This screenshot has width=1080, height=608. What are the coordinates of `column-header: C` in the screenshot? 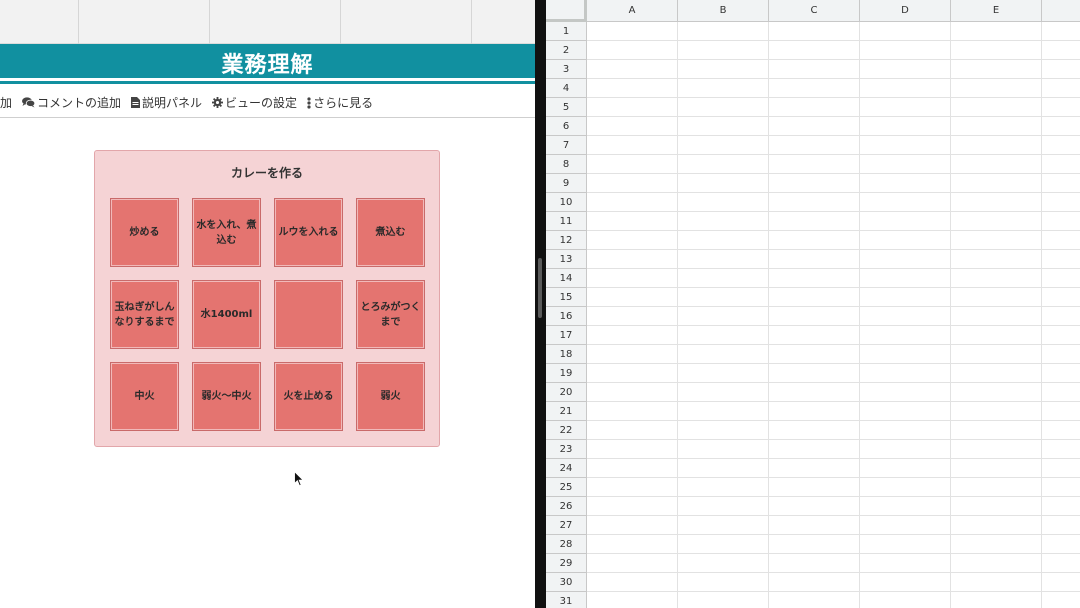 It's located at (814, 11).